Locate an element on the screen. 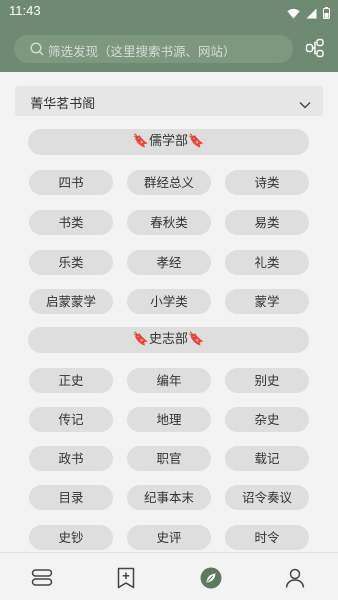 Image resolution: width=338 pixels, height=600 pixels. category-chip: 纪事本末 is located at coordinates (169, 497).